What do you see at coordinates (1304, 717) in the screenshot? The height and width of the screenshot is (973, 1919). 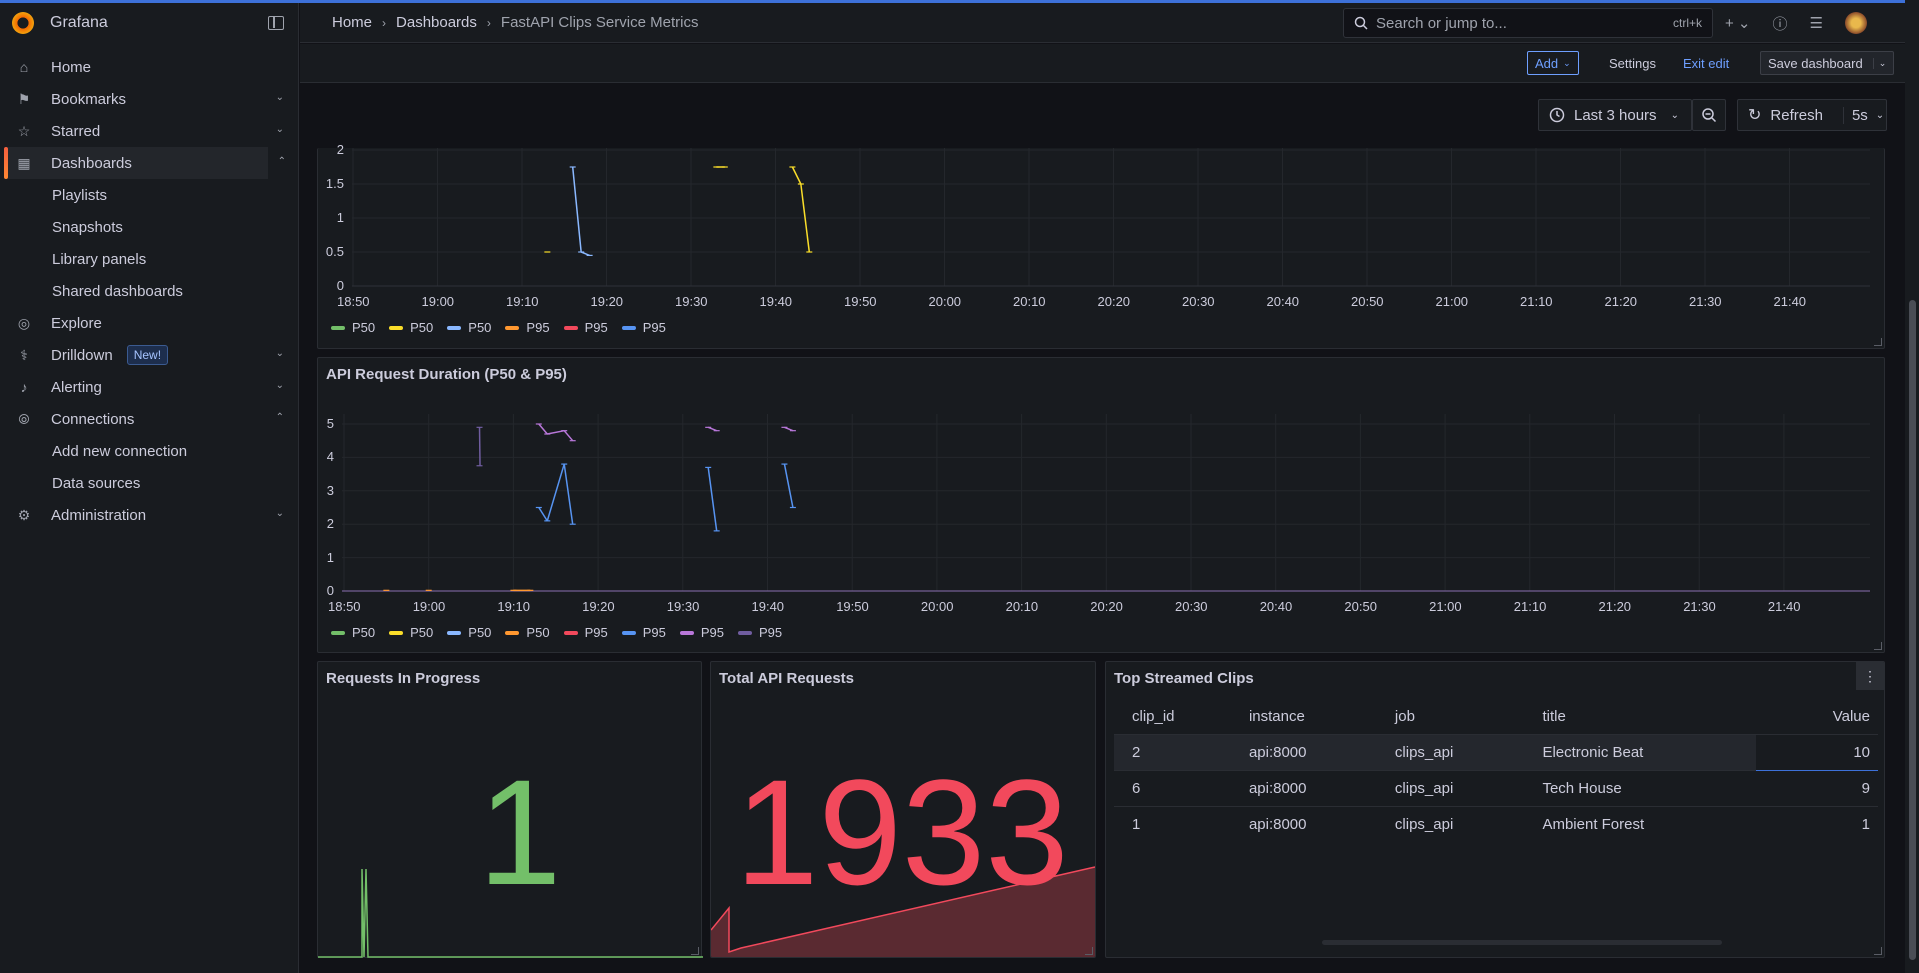 I see `column-header: instance` at bounding box center [1304, 717].